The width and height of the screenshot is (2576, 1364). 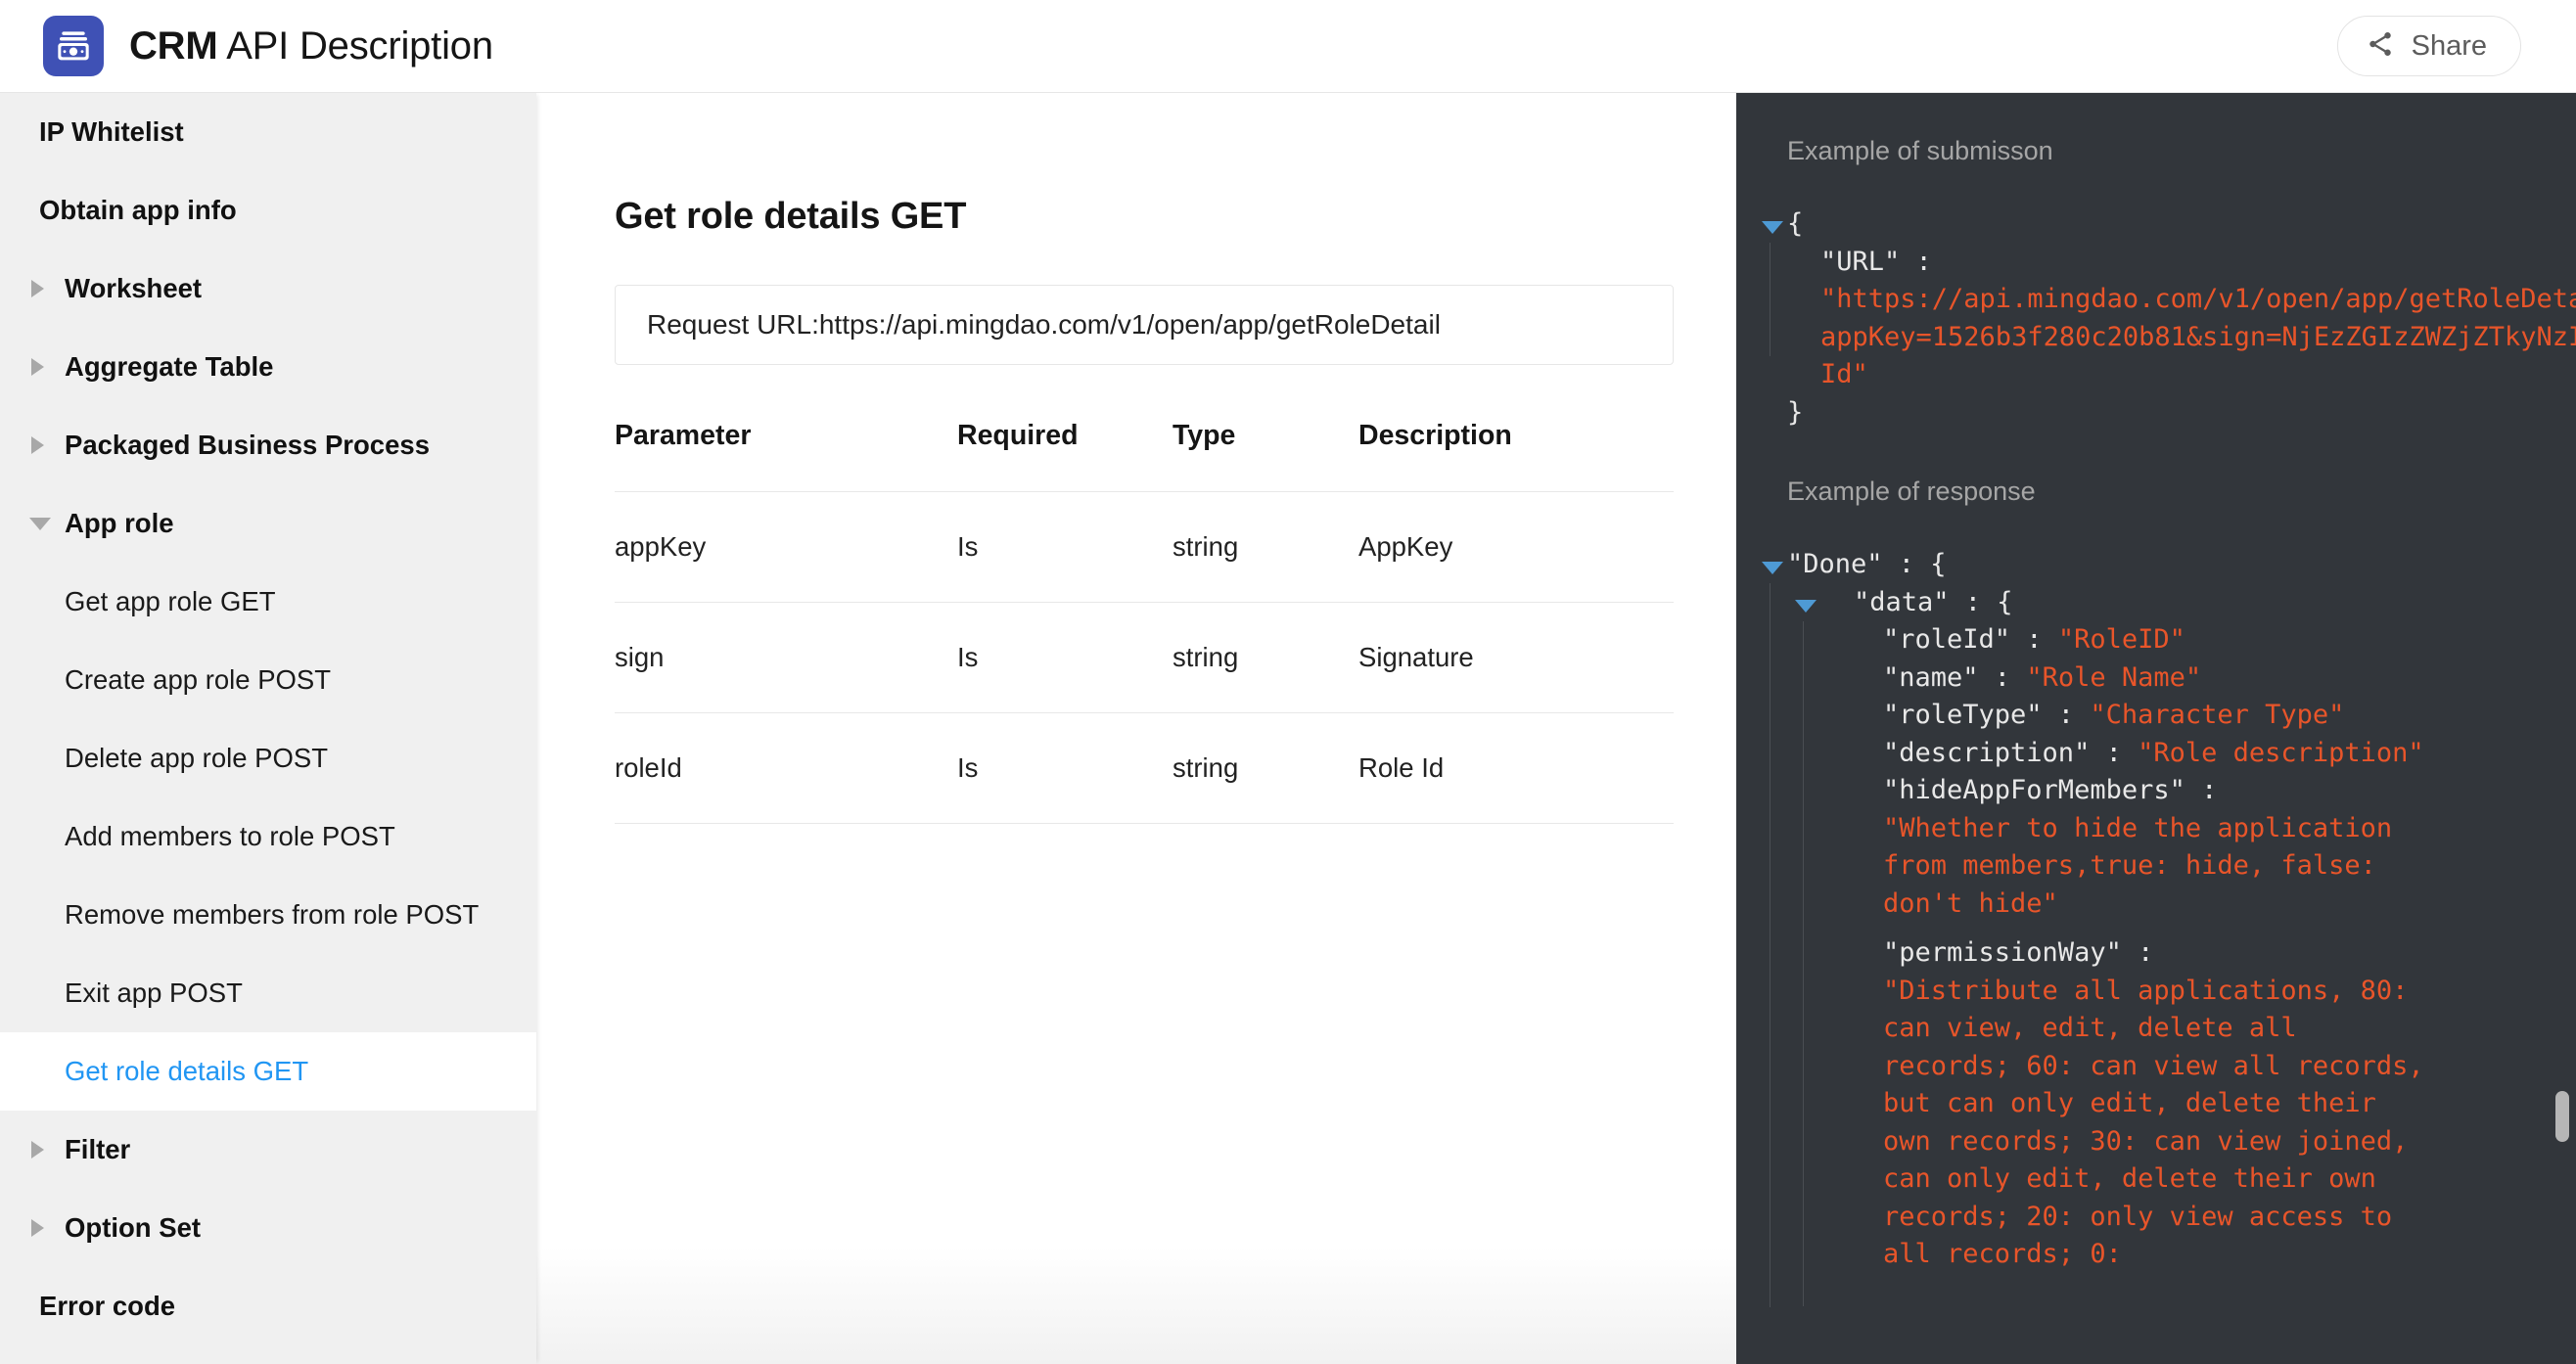 I want to click on json-key: "roleId" :, so click(x=1970, y=639).